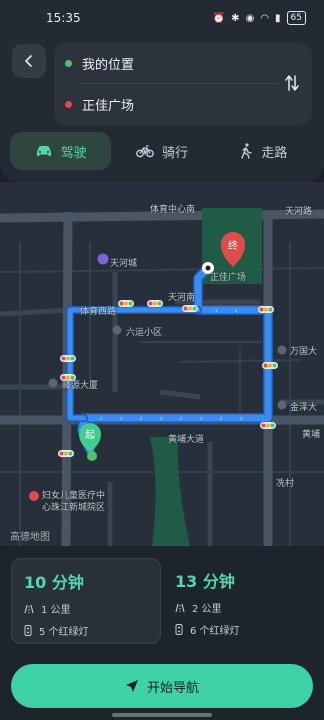 Image resolution: width=324 pixels, height=720 pixels. What do you see at coordinates (63, 18) in the screenshot?
I see `status-time: 15:35` at bounding box center [63, 18].